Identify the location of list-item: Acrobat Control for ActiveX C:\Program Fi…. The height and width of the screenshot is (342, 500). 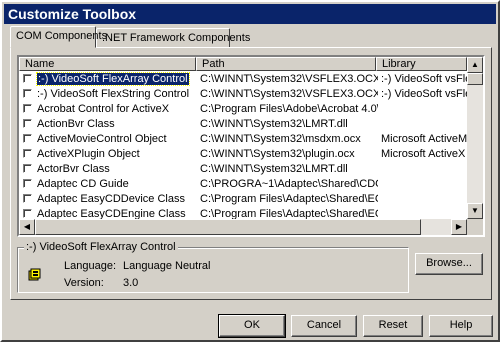
(243, 109).